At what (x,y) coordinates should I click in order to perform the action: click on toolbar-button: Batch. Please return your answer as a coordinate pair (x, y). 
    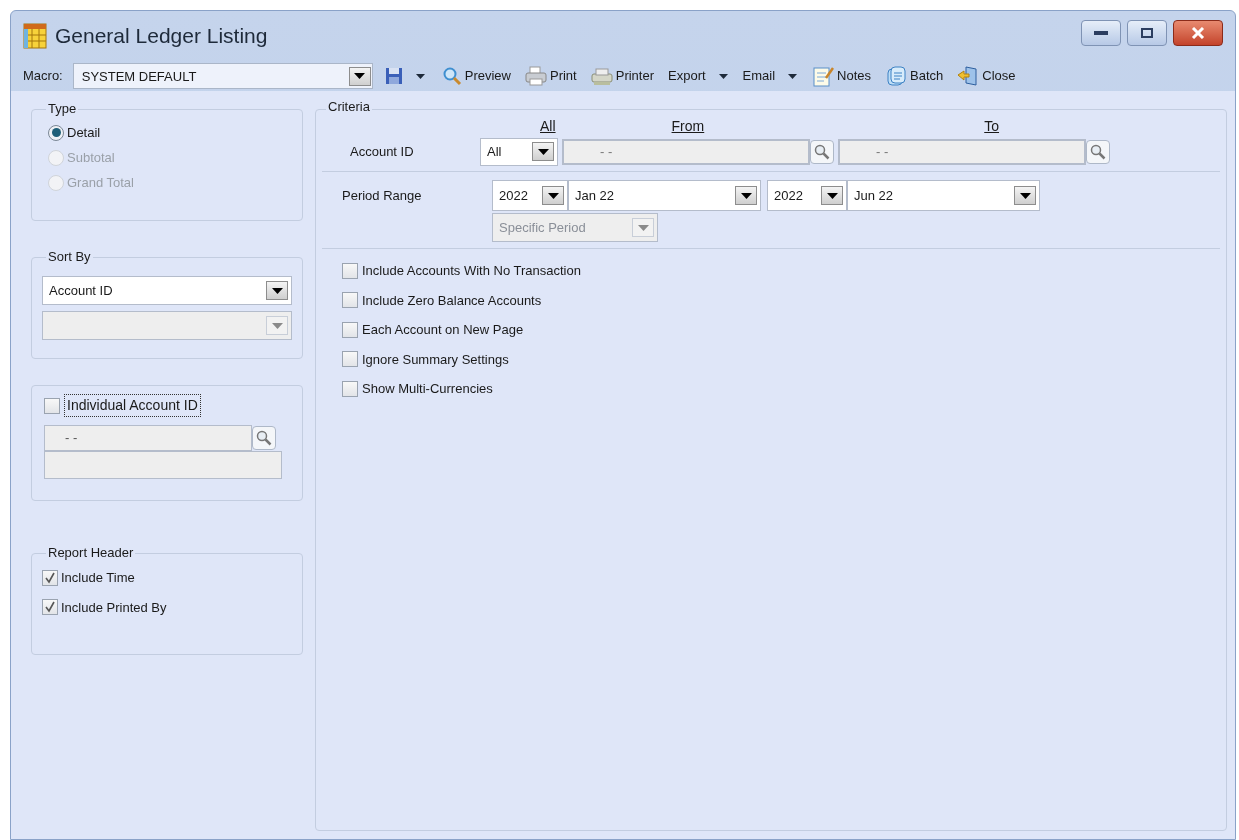
    Looking at the image, I should click on (914, 76).